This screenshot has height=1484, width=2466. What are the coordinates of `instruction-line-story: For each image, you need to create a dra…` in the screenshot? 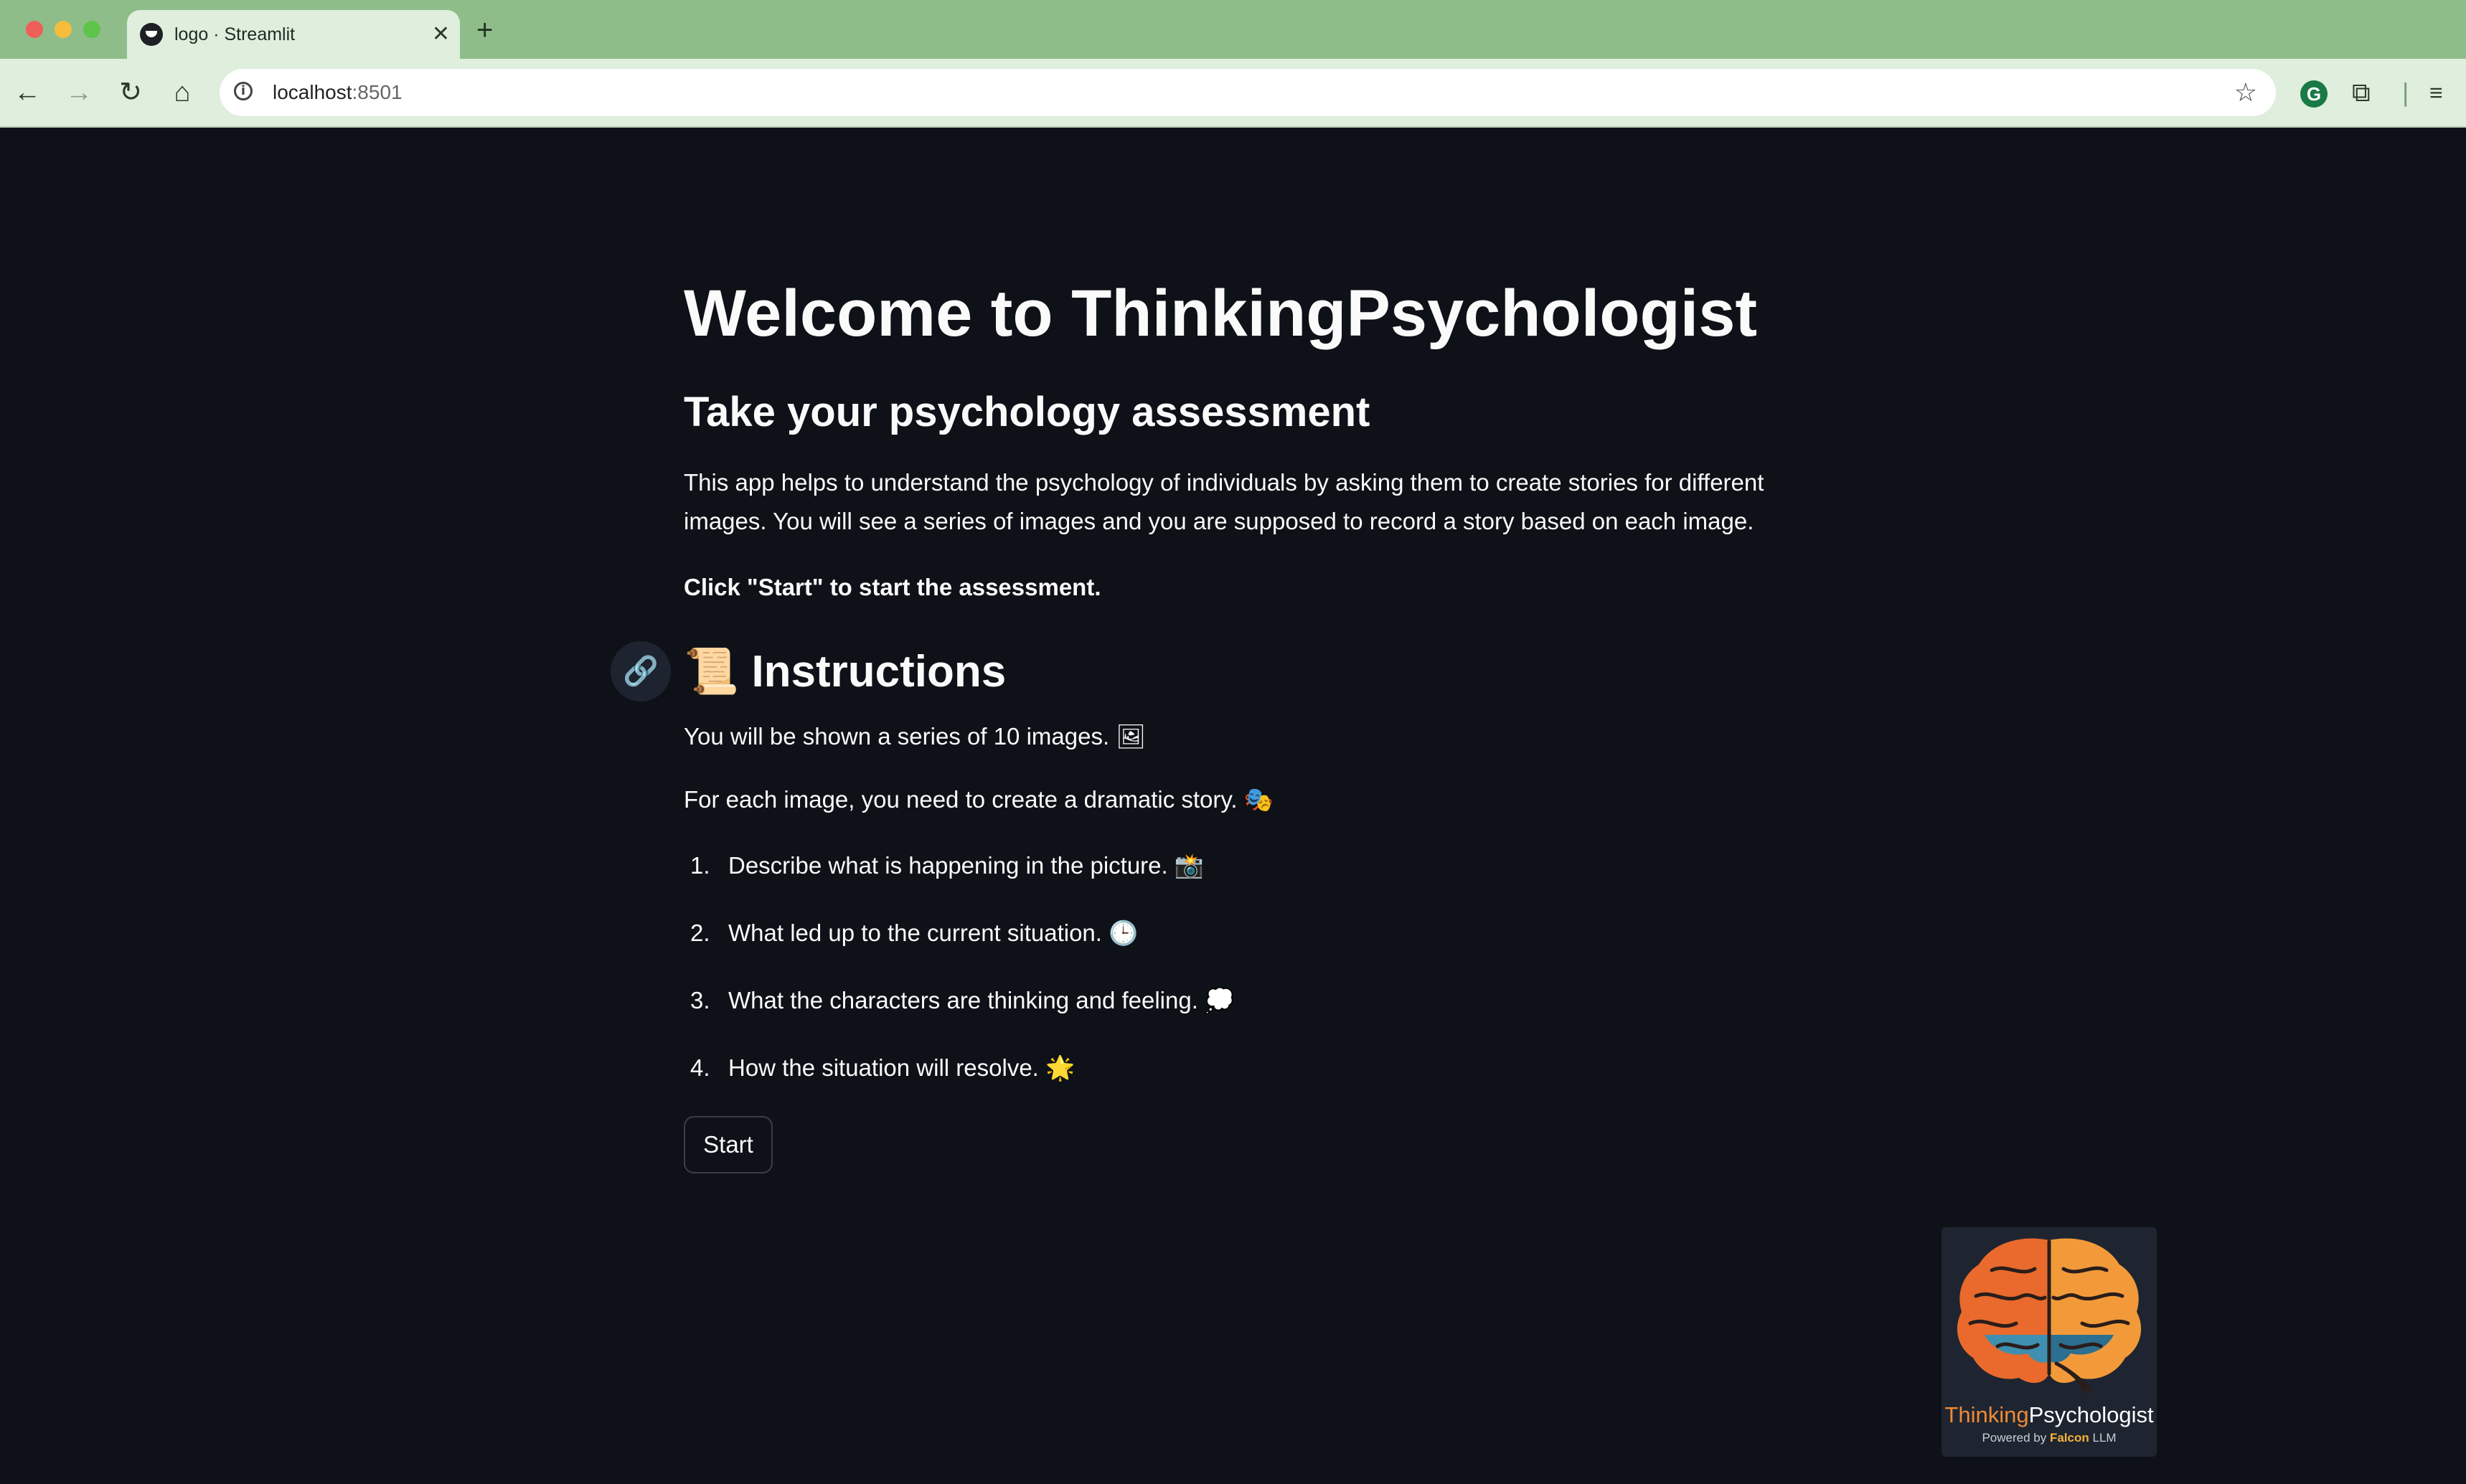 It's located at (979, 799).